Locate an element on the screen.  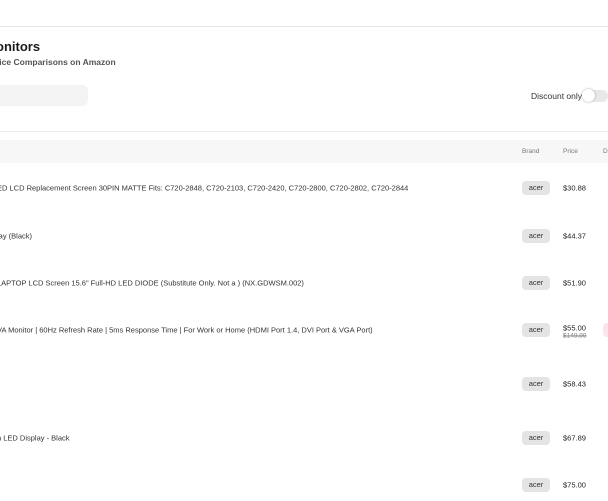
price-value: $75.00 is located at coordinates (574, 485).